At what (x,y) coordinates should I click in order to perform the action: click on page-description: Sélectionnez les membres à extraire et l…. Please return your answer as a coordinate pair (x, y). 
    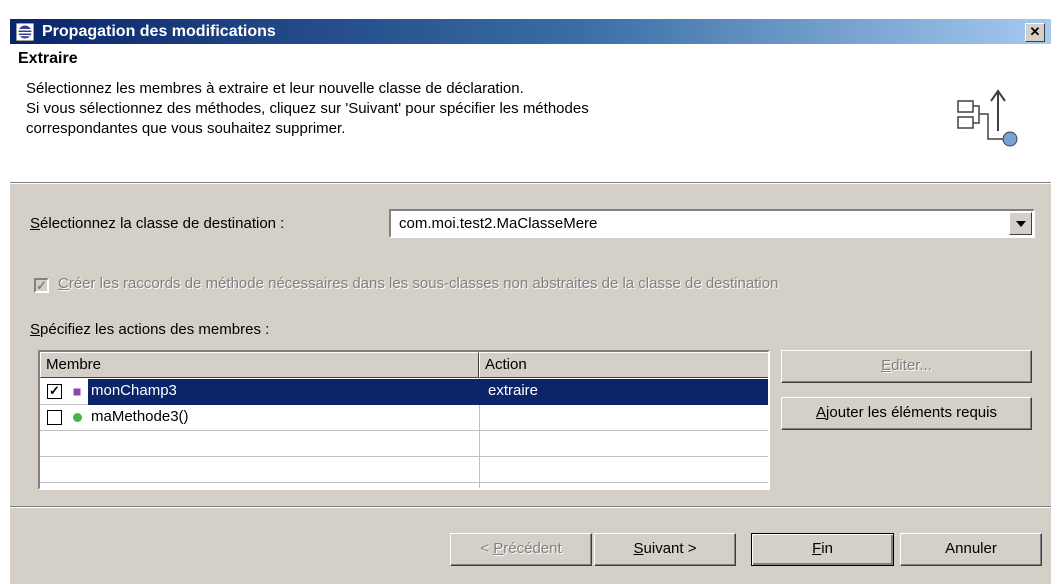
    Looking at the image, I should click on (476, 109).